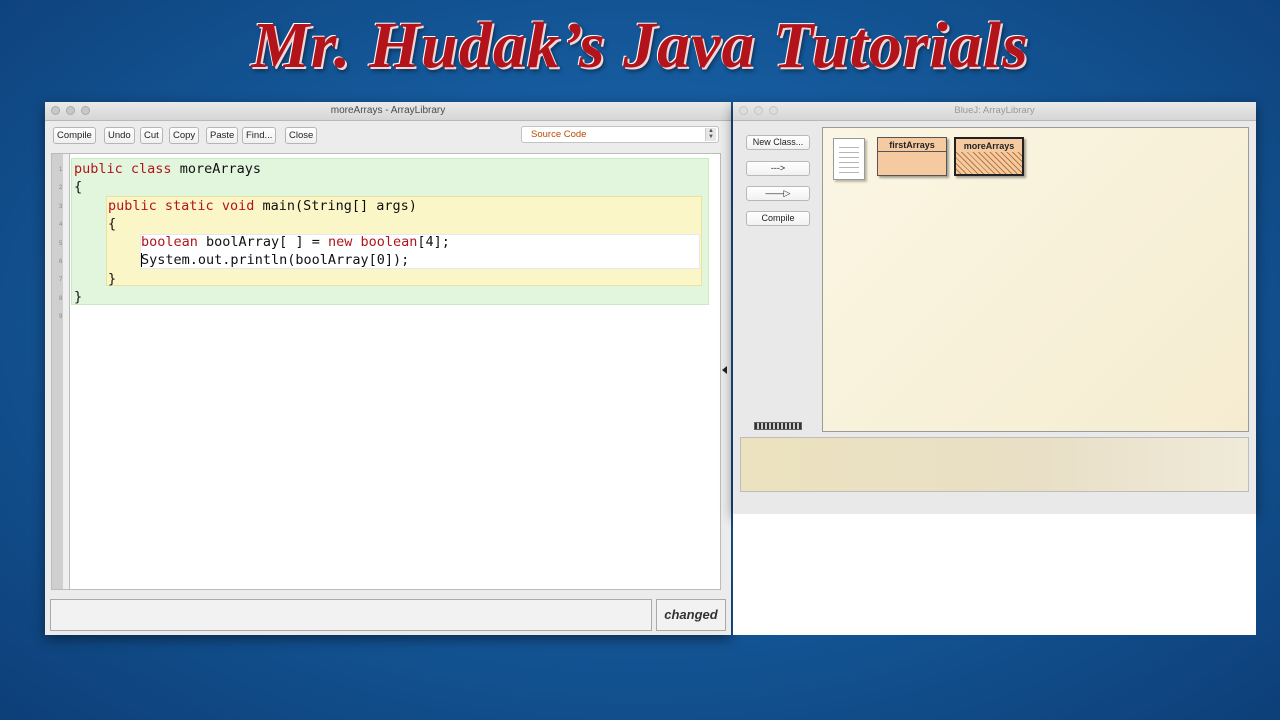 The image size is (1280, 720). What do you see at coordinates (301, 135) in the screenshot?
I see `close-button: Close` at bounding box center [301, 135].